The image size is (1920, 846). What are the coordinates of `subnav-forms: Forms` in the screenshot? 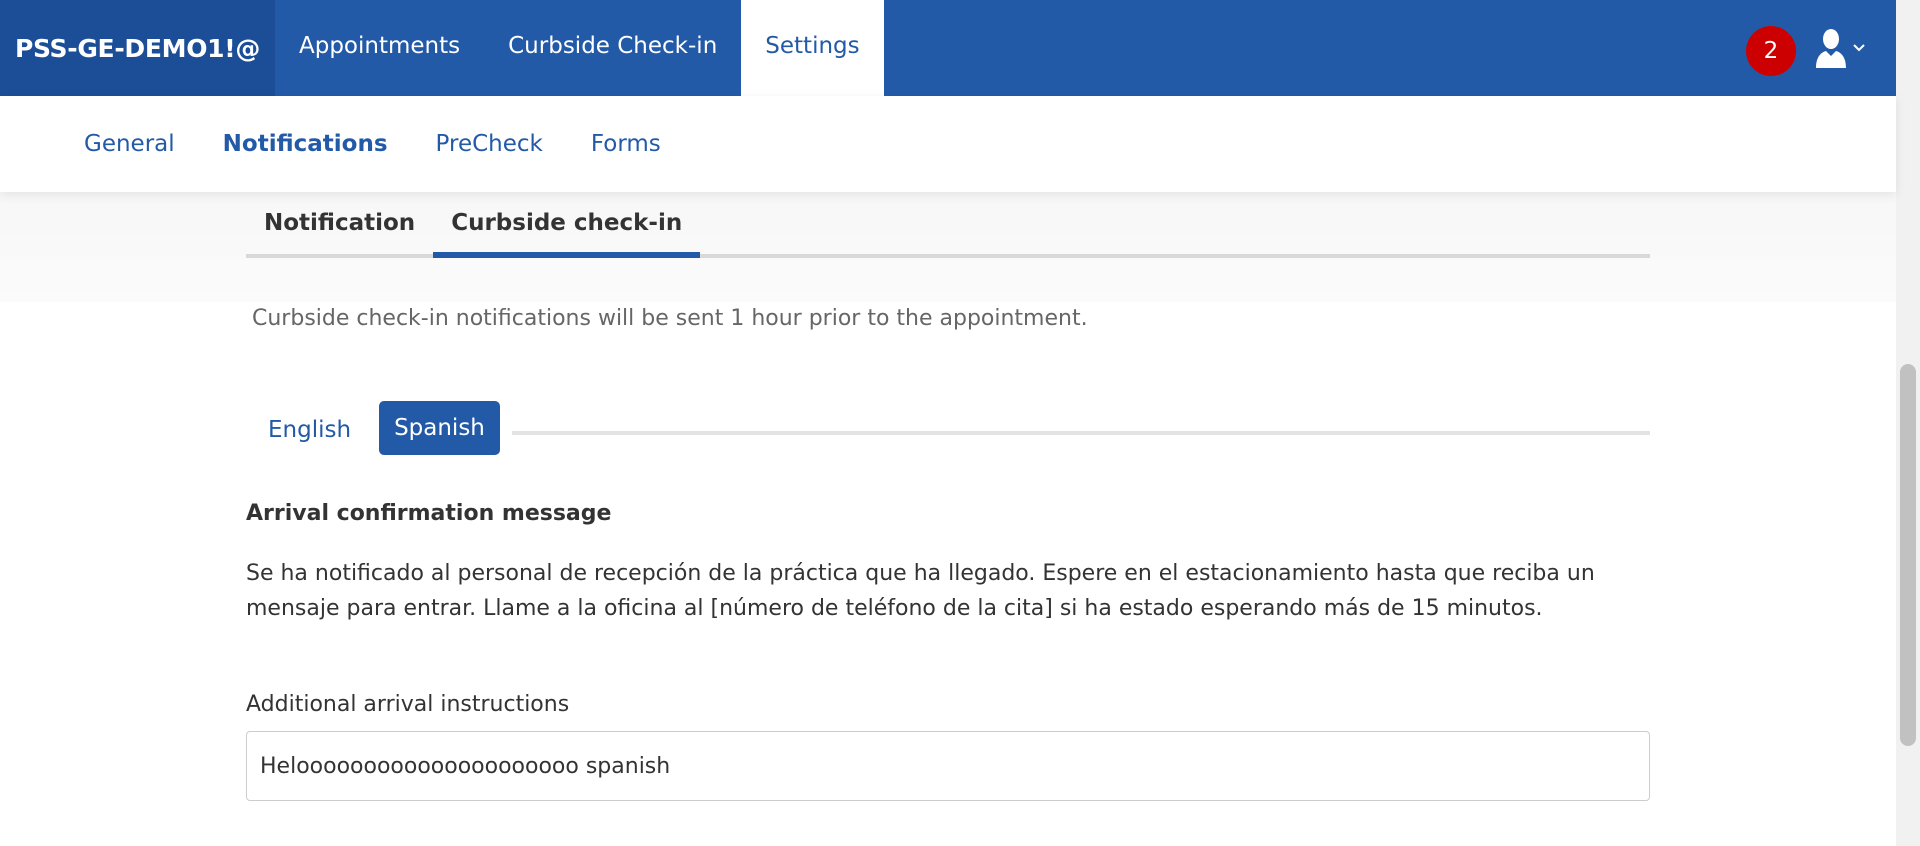 It's located at (626, 144).